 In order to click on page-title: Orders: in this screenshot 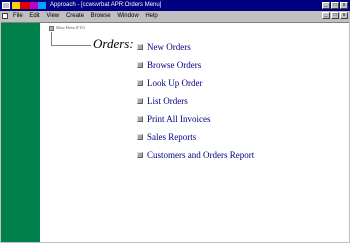, I will do `click(113, 43)`.